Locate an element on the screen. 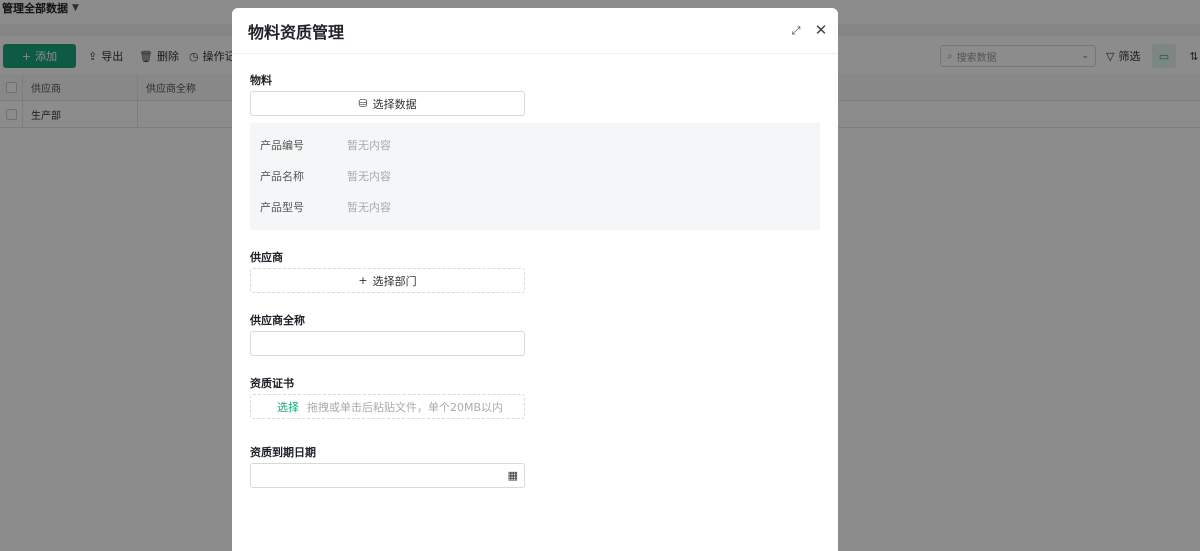  close-icon: ✕ is located at coordinates (821, 30).